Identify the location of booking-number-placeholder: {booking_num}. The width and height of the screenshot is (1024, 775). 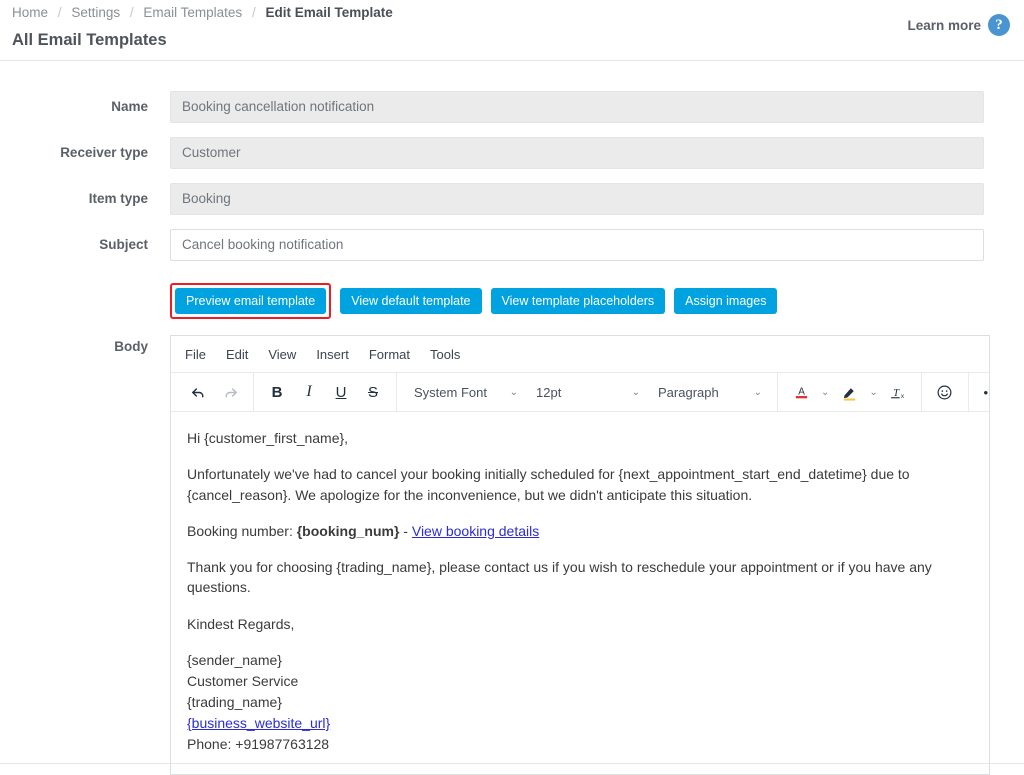
(348, 530).